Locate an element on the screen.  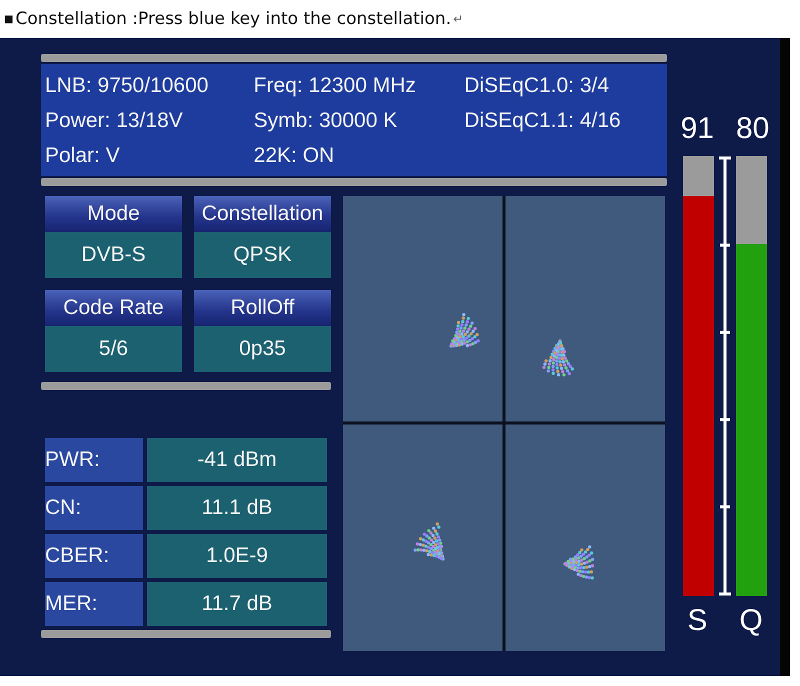
param-label: Mode is located at coordinates (113, 214).